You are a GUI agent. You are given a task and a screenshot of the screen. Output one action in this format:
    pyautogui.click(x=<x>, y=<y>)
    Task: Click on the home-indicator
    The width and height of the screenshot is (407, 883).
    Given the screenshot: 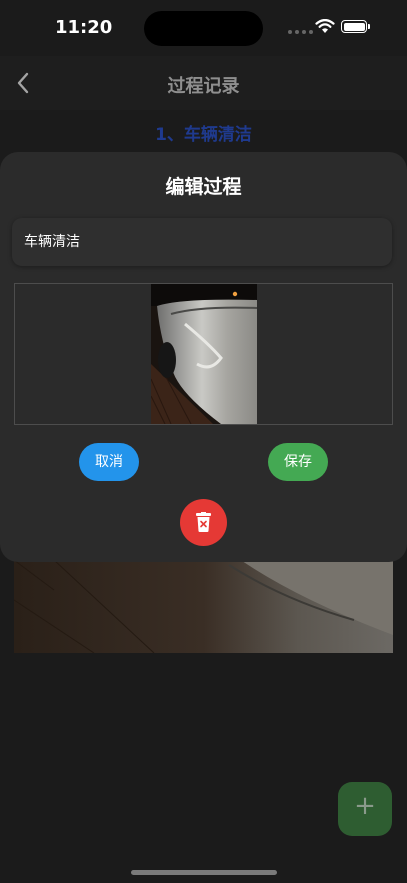 What is the action you would take?
    pyautogui.click(x=204, y=872)
    